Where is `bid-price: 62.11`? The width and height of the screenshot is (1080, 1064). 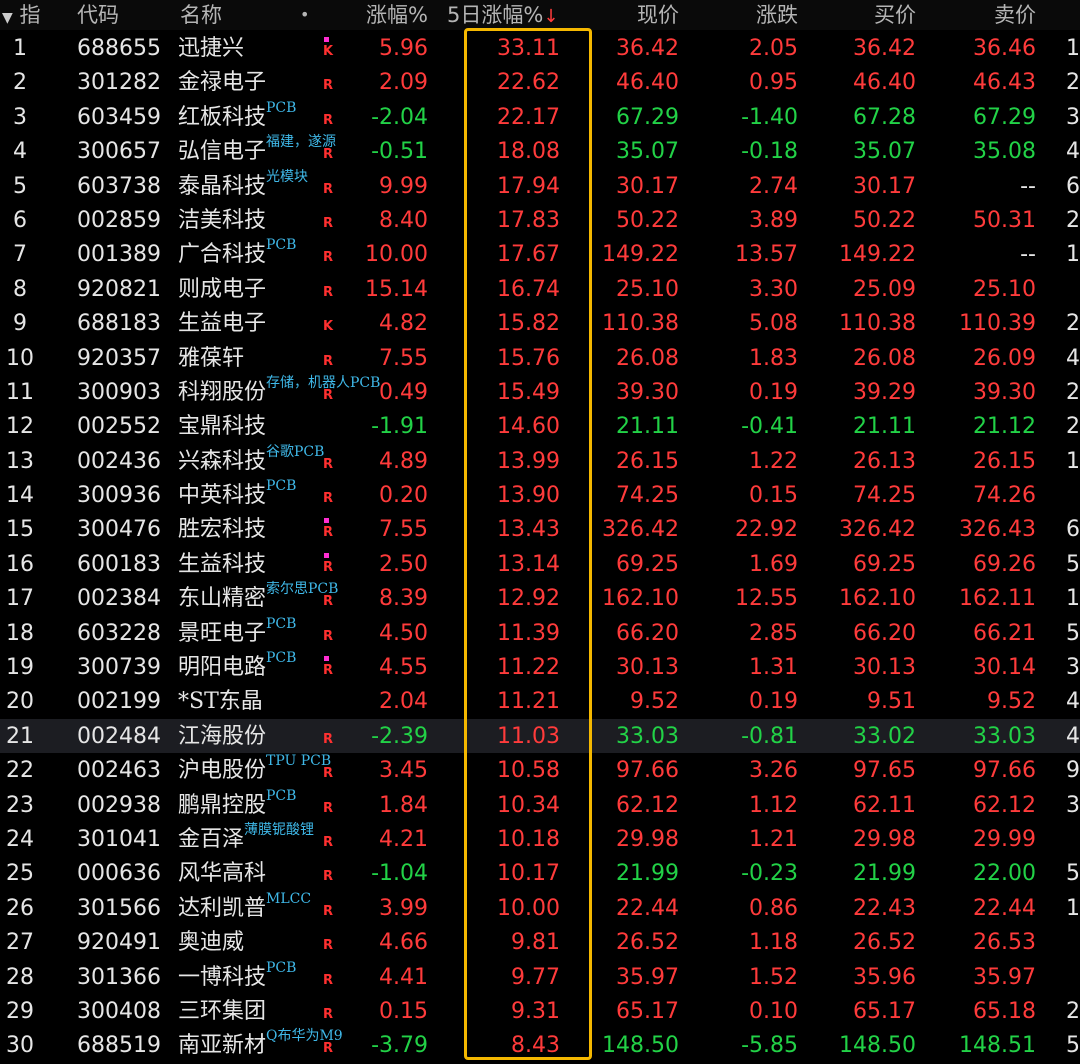
bid-price: 62.11 is located at coordinates (884, 805).